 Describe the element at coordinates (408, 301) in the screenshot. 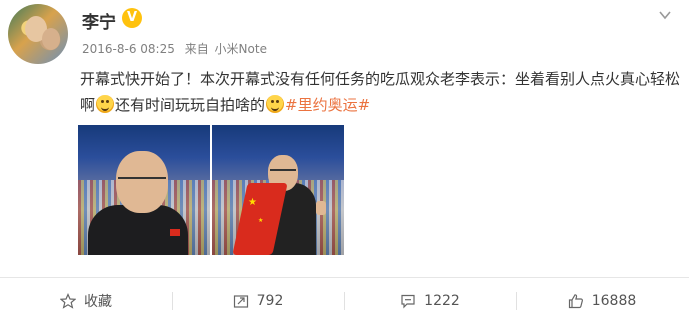

I see `comment-icon` at that location.